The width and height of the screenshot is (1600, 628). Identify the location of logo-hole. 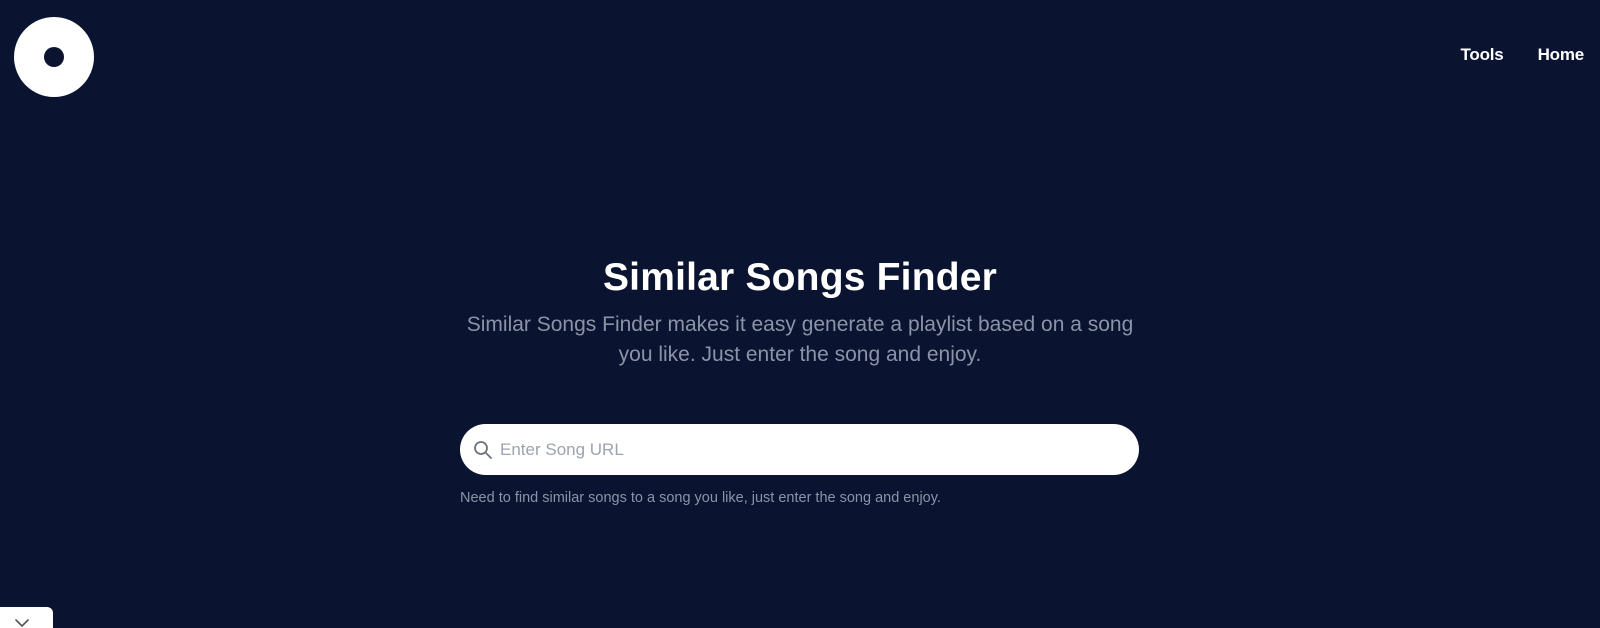
(54, 57).